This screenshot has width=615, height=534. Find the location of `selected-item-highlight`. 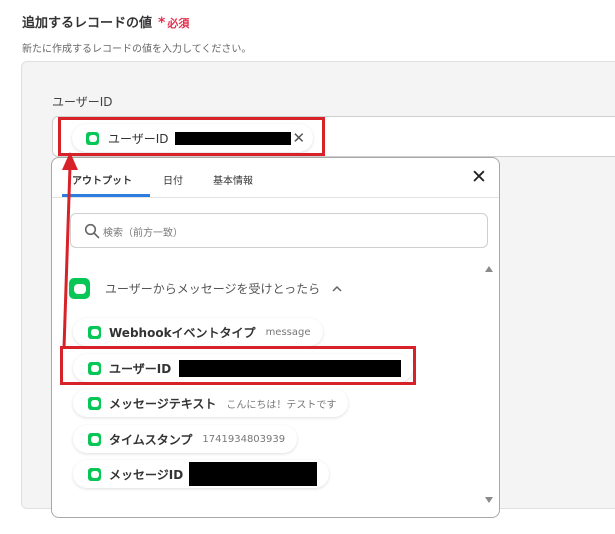

selected-item-highlight is located at coordinates (238, 365).